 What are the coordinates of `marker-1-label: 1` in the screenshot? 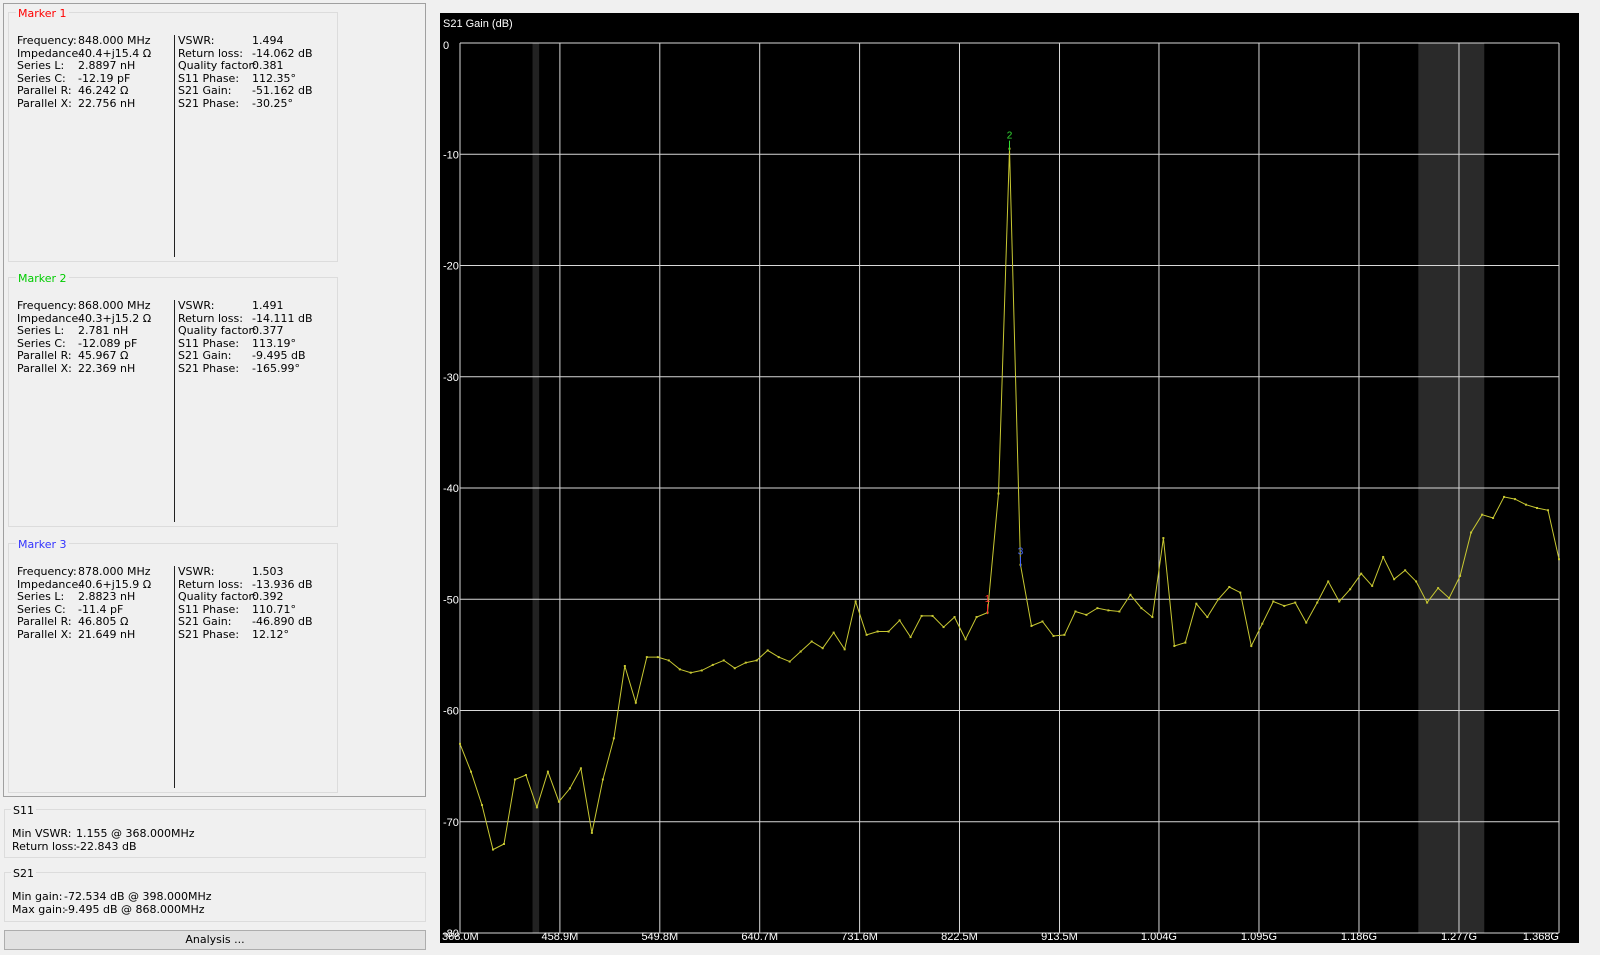 It's located at (988, 599).